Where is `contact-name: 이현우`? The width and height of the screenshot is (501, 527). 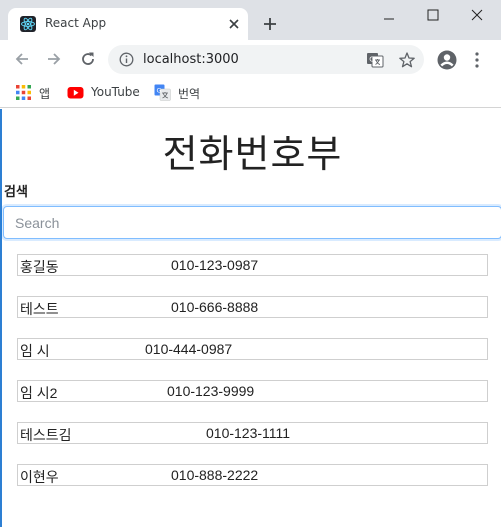
contact-name: 이현우 is located at coordinates (39, 477).